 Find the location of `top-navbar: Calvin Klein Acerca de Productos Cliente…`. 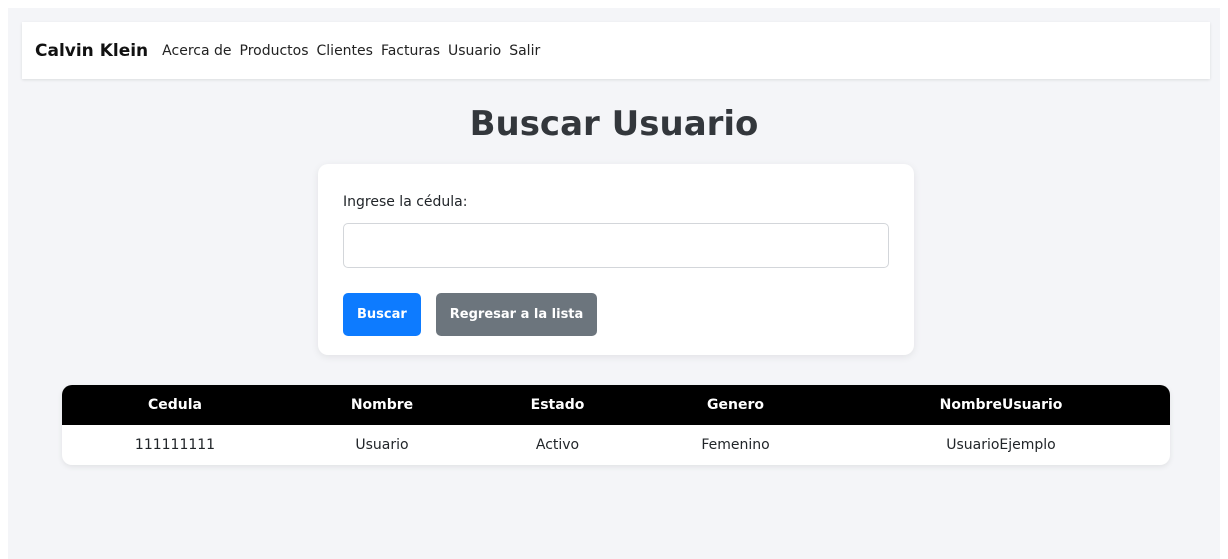

top-navbar: Calvin Klein Acerca de Productos Cliente… is located at coordinates (616, 50).